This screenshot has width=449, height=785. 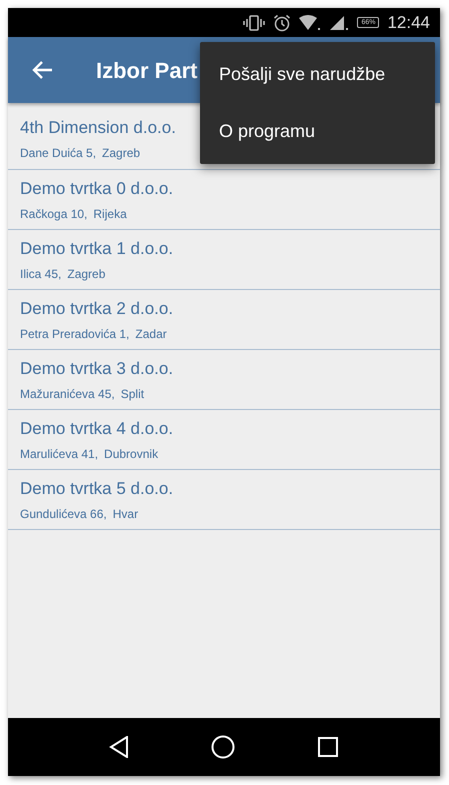 What do you see at coordinates (317, 131) in the screenshot?
I see `menu-item: O programu` at bounding box center [317, 131].